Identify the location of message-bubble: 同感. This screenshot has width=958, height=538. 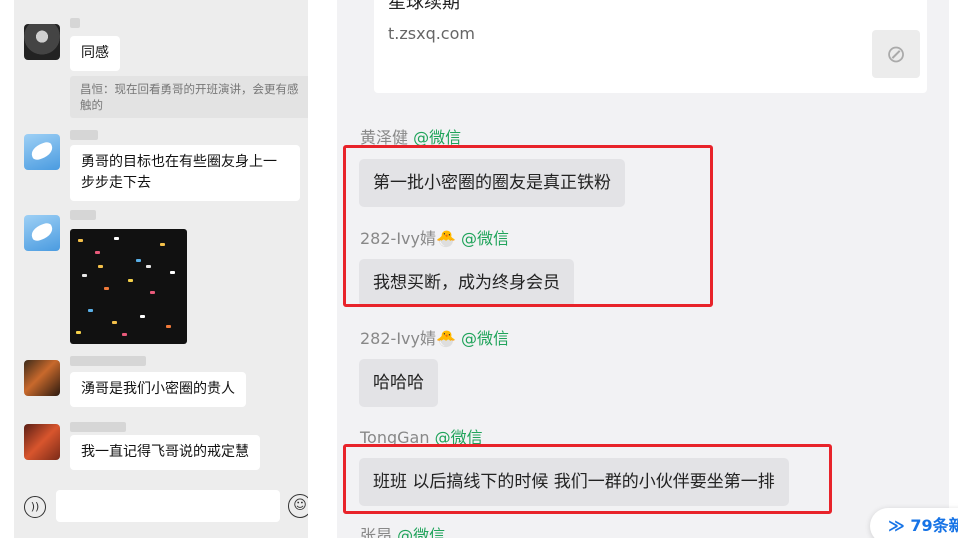
(95, 53).